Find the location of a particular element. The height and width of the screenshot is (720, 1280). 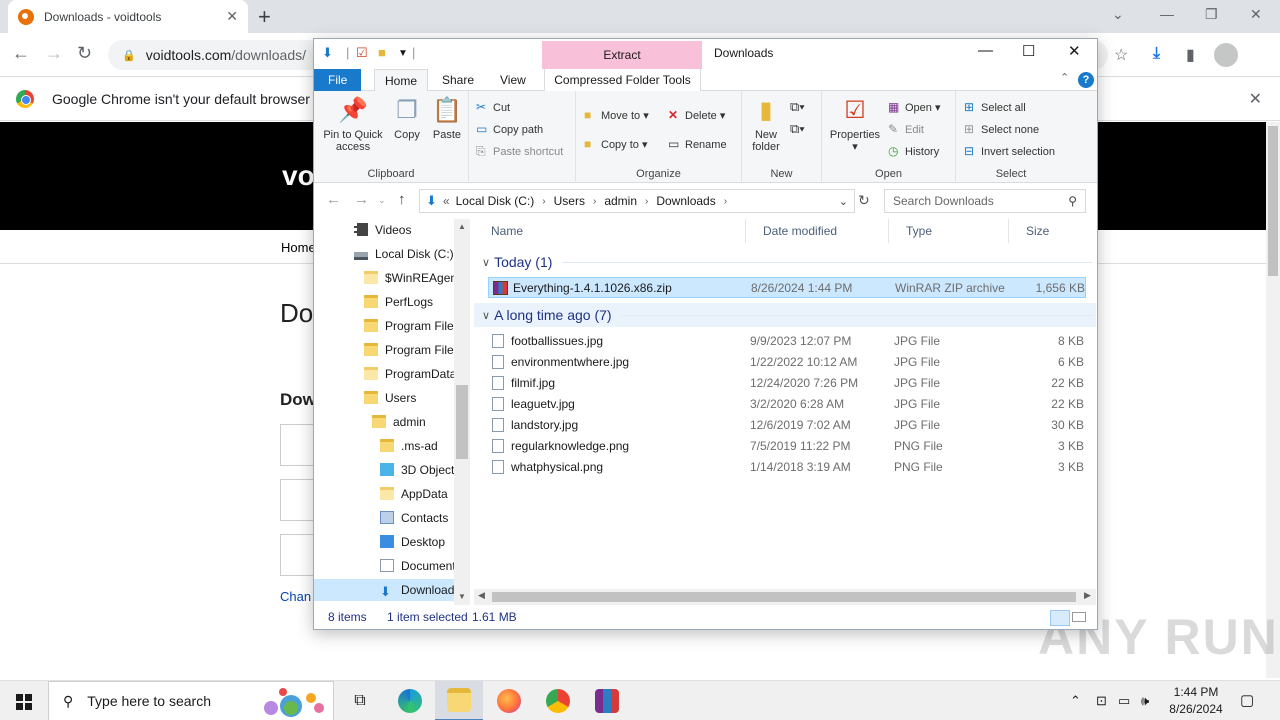

nav-item-winreagent: $WinREAgent is located at coordinates (412, 278).